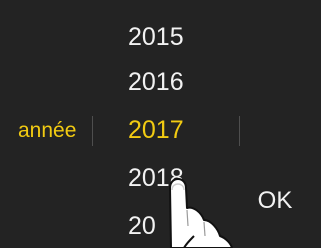 The image size is (321, 248). Describe the element at coordinates (168, 130) in the screenshot. I see `selected-year: 2017` at that location.